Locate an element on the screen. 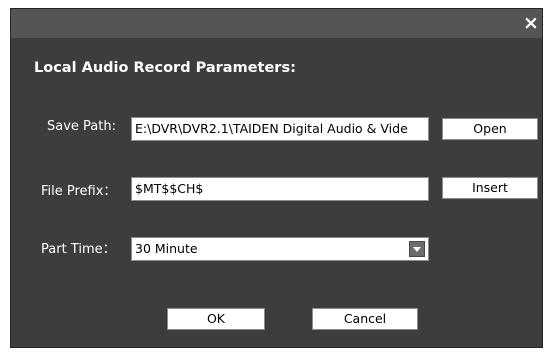 The width and height of the screenshot is (550, 354). part-time-label: Part Time： is located at coordinates (78, 249).